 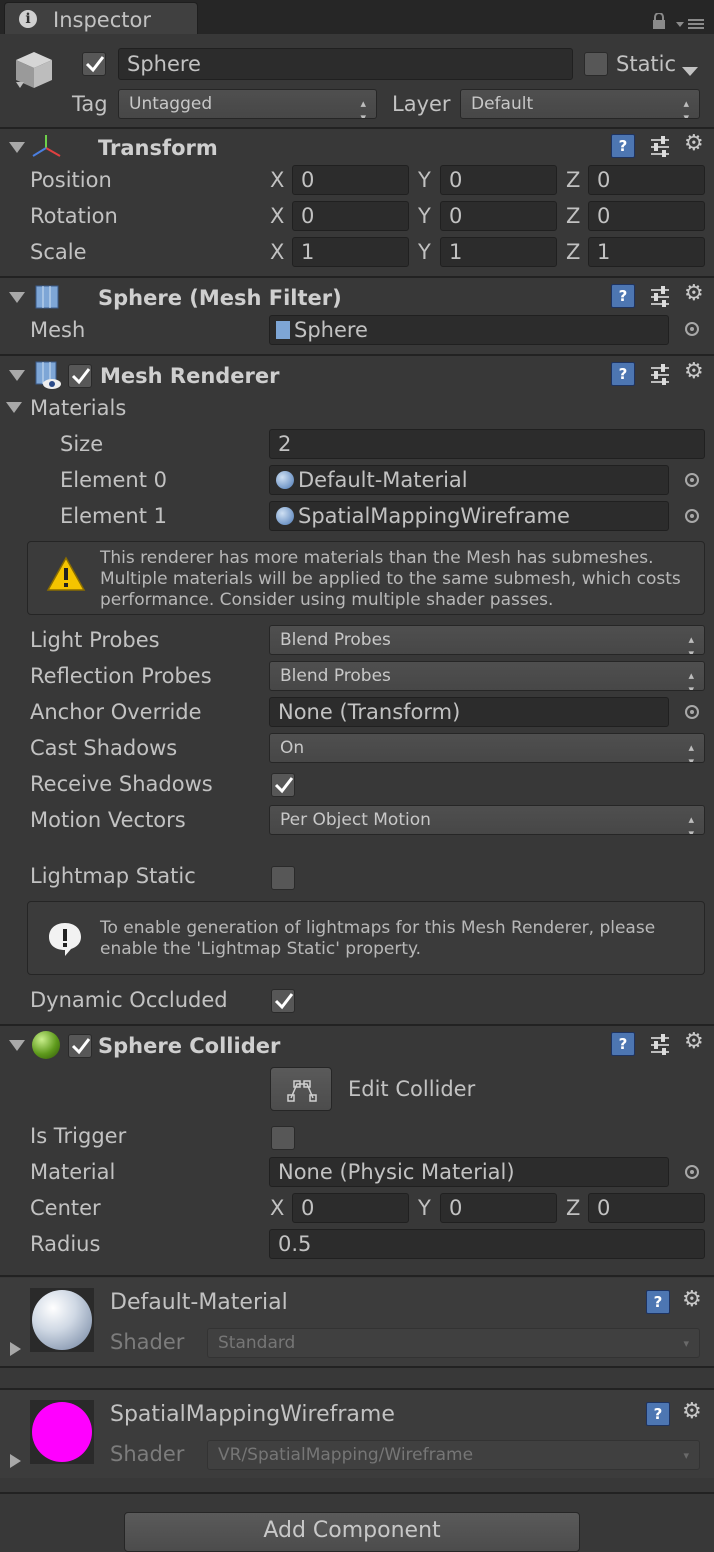 I want to click on receive-shadows-checkbox, so click(x=283, y=785).